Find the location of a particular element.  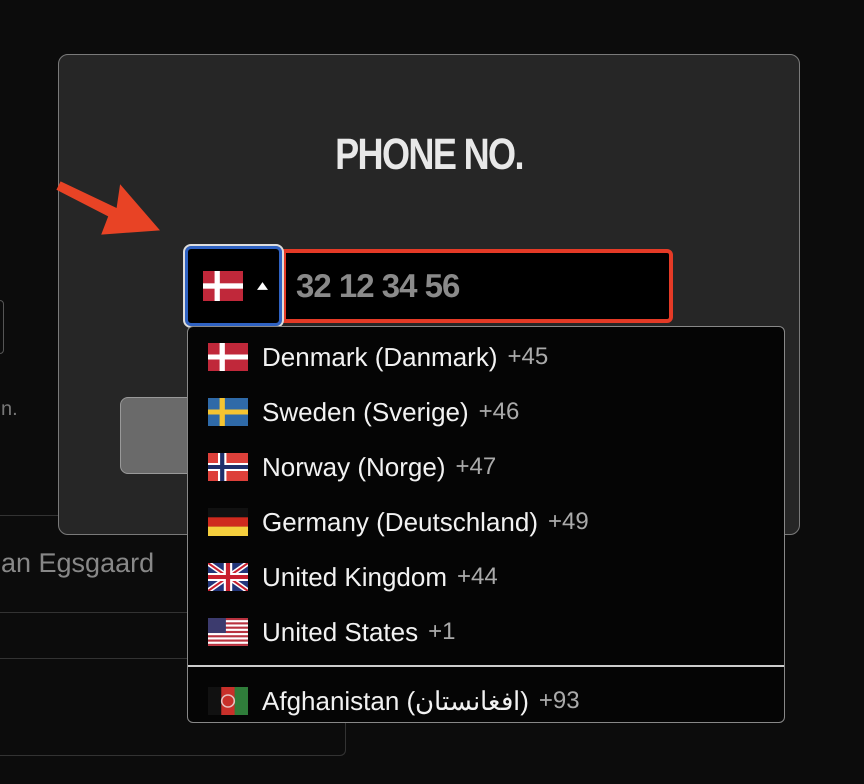

country-option: Sweden (Sverige) +46 is located at coordinates (486, 411).